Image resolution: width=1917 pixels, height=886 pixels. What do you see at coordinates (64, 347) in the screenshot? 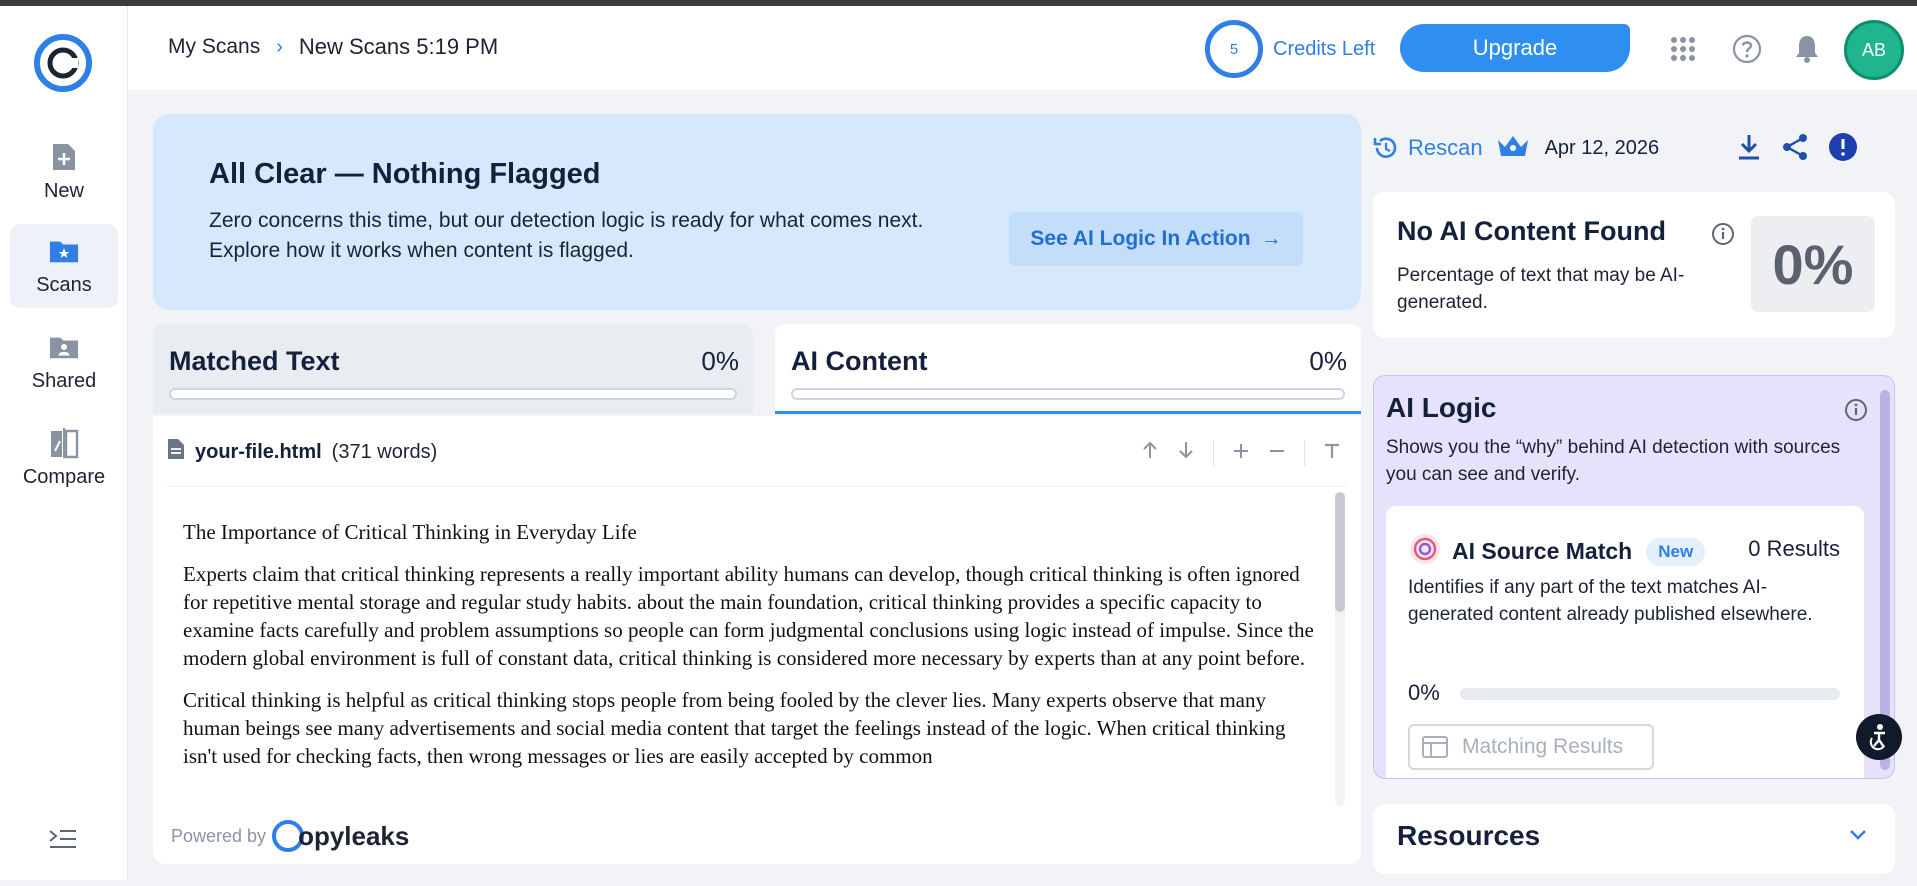
I see `shared-folder-icon` at bounding box center [64, 347].